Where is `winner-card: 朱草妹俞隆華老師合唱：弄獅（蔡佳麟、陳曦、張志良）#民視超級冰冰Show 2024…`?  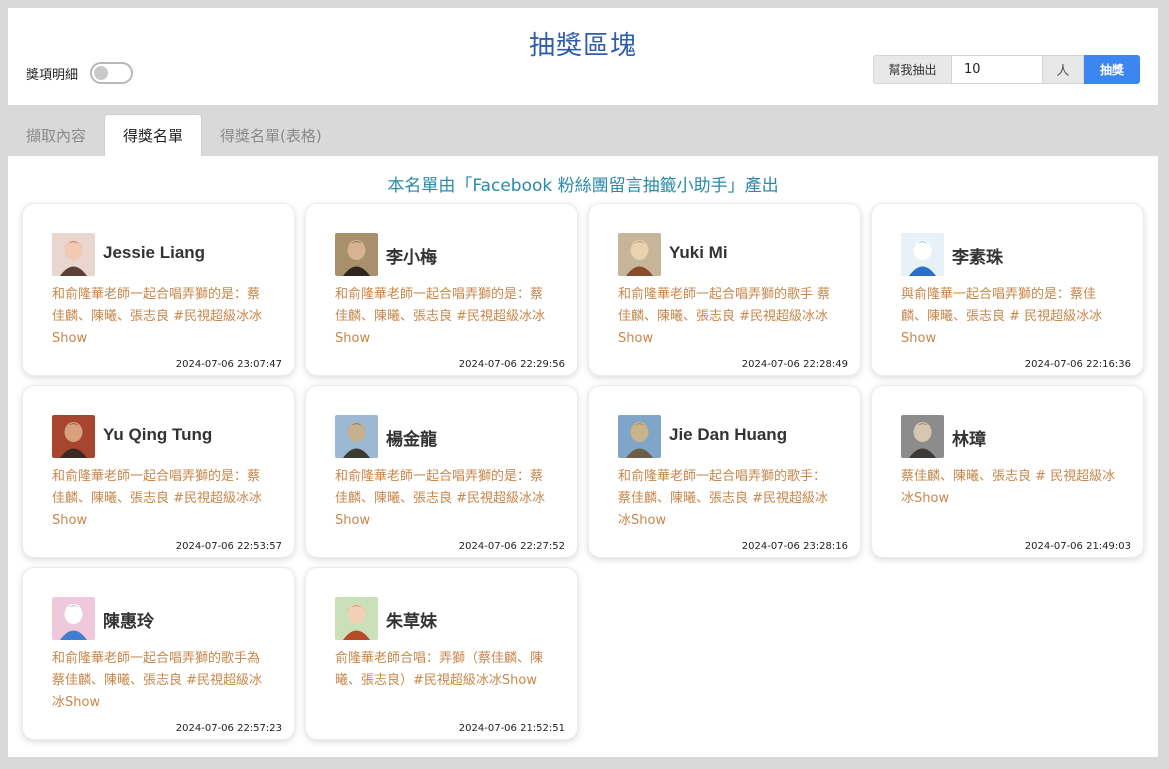 winner-card: 朱草妹俞隆華老師合唱：弄獅（蔡佳麟、陳曦、張志良）#民視超級冰冰Show 2024… is located at coordinates (441, 653).